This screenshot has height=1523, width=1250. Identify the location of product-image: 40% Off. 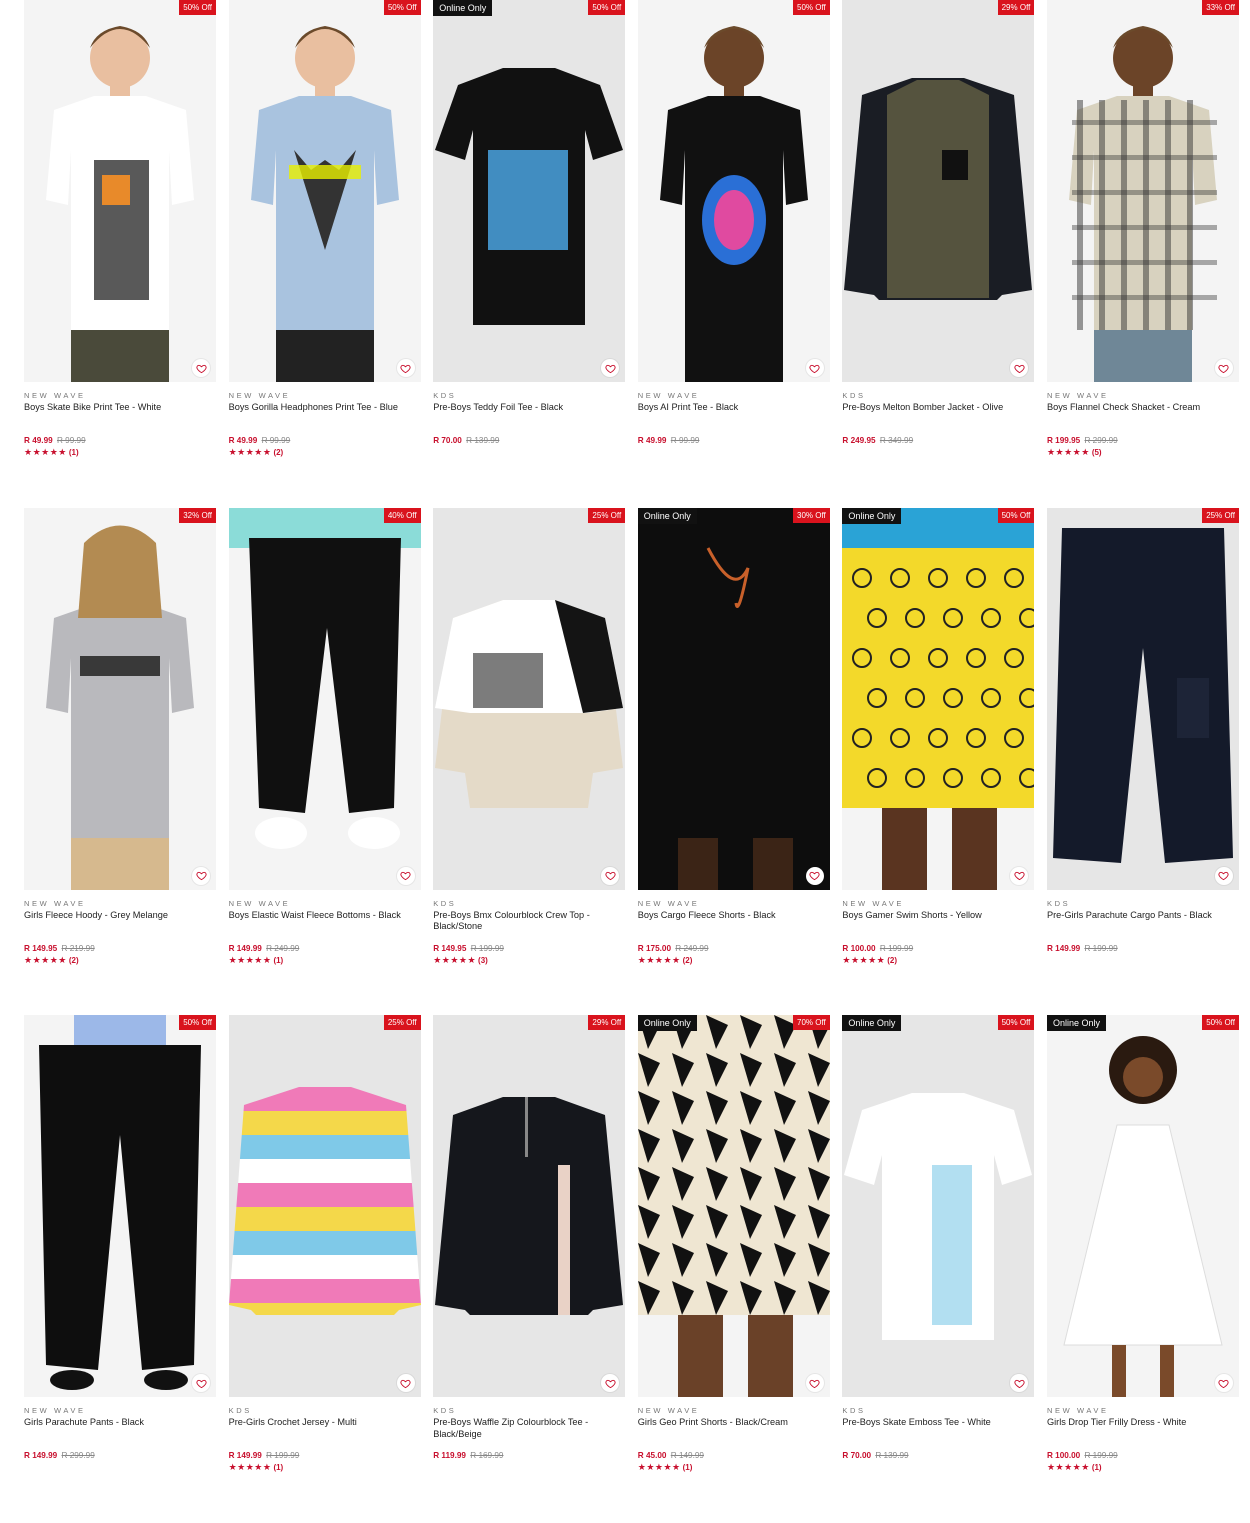
(324, 698).